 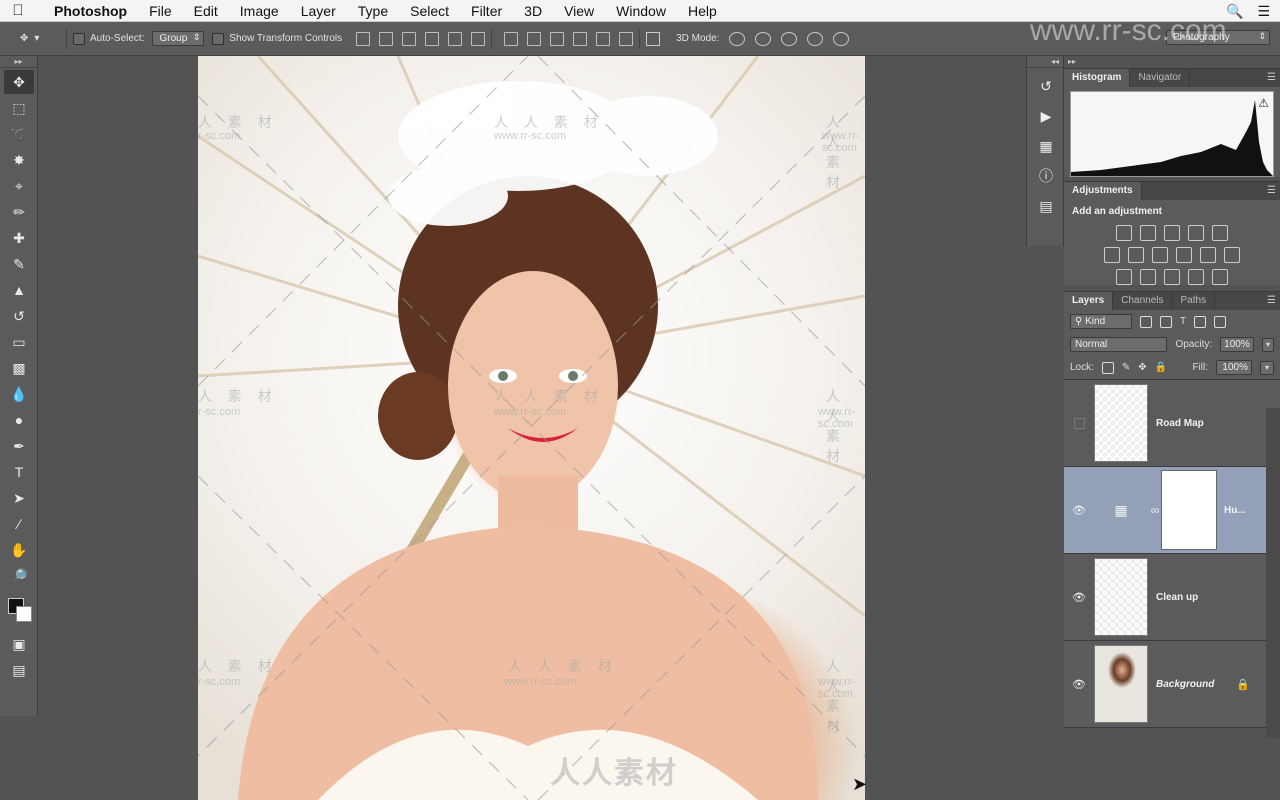 What do you see at coordinates (557, 38) in the screenshot?
I see `distribute-bottom-icon` at bounding box center [557, 38].